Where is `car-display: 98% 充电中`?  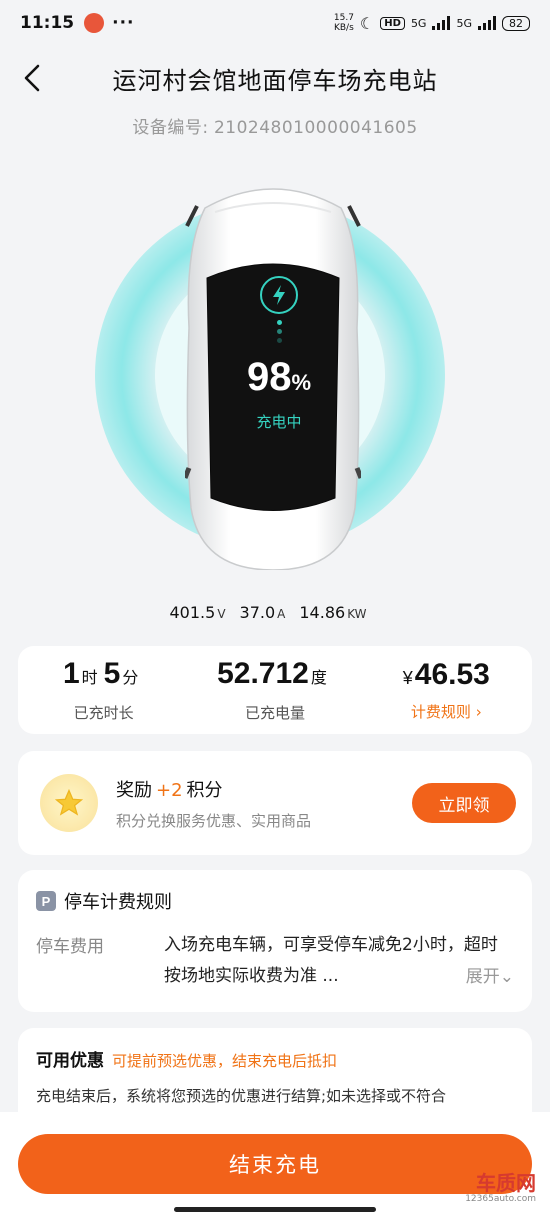
car-display: 98% 充电中 is located at coordinates (279, 389).